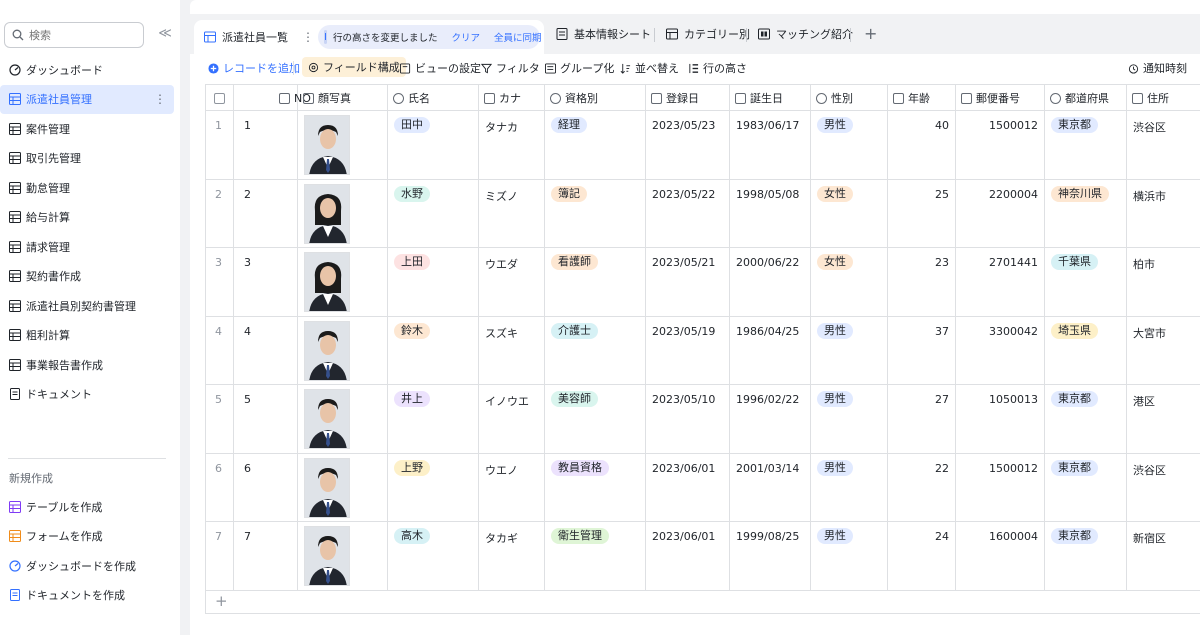 This screenshot has height=635, width=1200. What do you see at coordinates (343, 98) in the screenshot?
I see `column-header: 顔写真` at bounding box center [343, 98].